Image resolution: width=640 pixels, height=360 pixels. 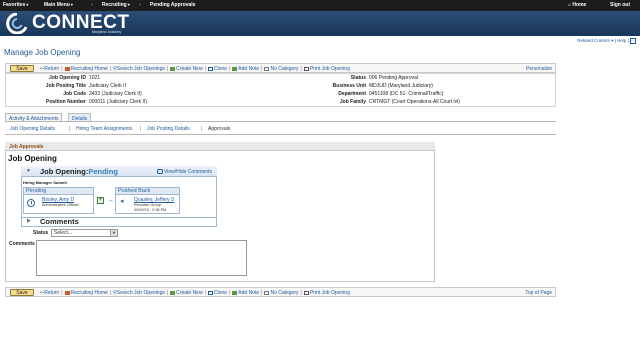 What do you see at coordinates (219, 129) in the screenshot?
I see `subnav-approvals: Approvals` at bounding box center [219, 129].